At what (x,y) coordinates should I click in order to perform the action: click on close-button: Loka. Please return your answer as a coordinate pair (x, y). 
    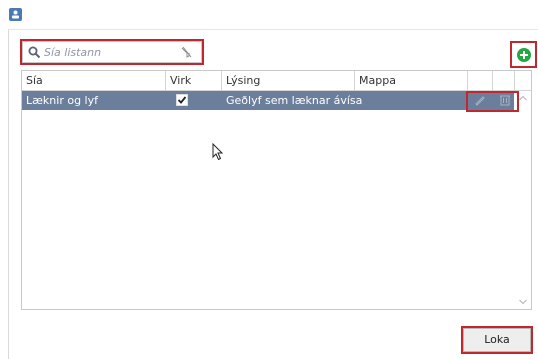
    Looking at the image, I should click on (497, 340).